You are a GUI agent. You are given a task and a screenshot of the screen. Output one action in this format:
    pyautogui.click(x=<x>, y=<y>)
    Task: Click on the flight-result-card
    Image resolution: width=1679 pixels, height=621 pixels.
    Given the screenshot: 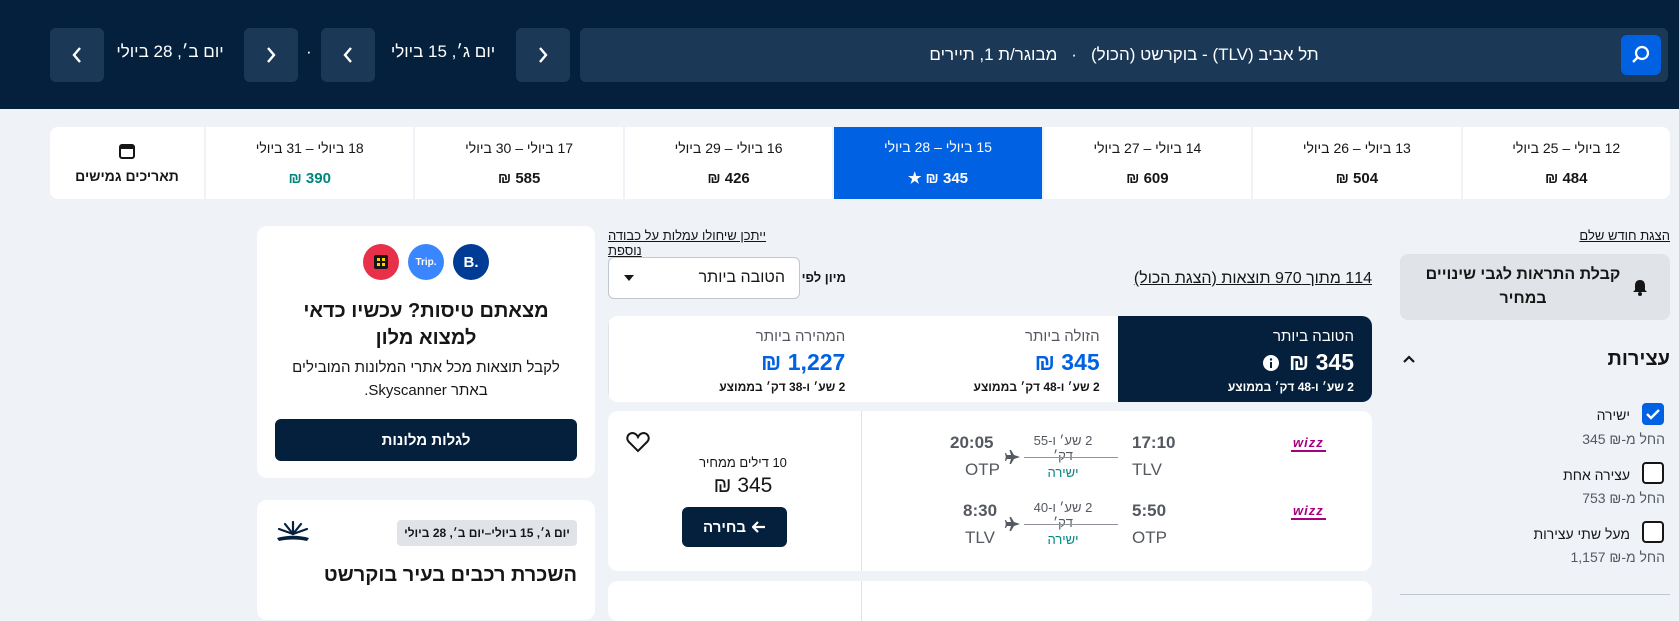 What is the action you would take?
    pyautogui.click(x=990, y=601)
    